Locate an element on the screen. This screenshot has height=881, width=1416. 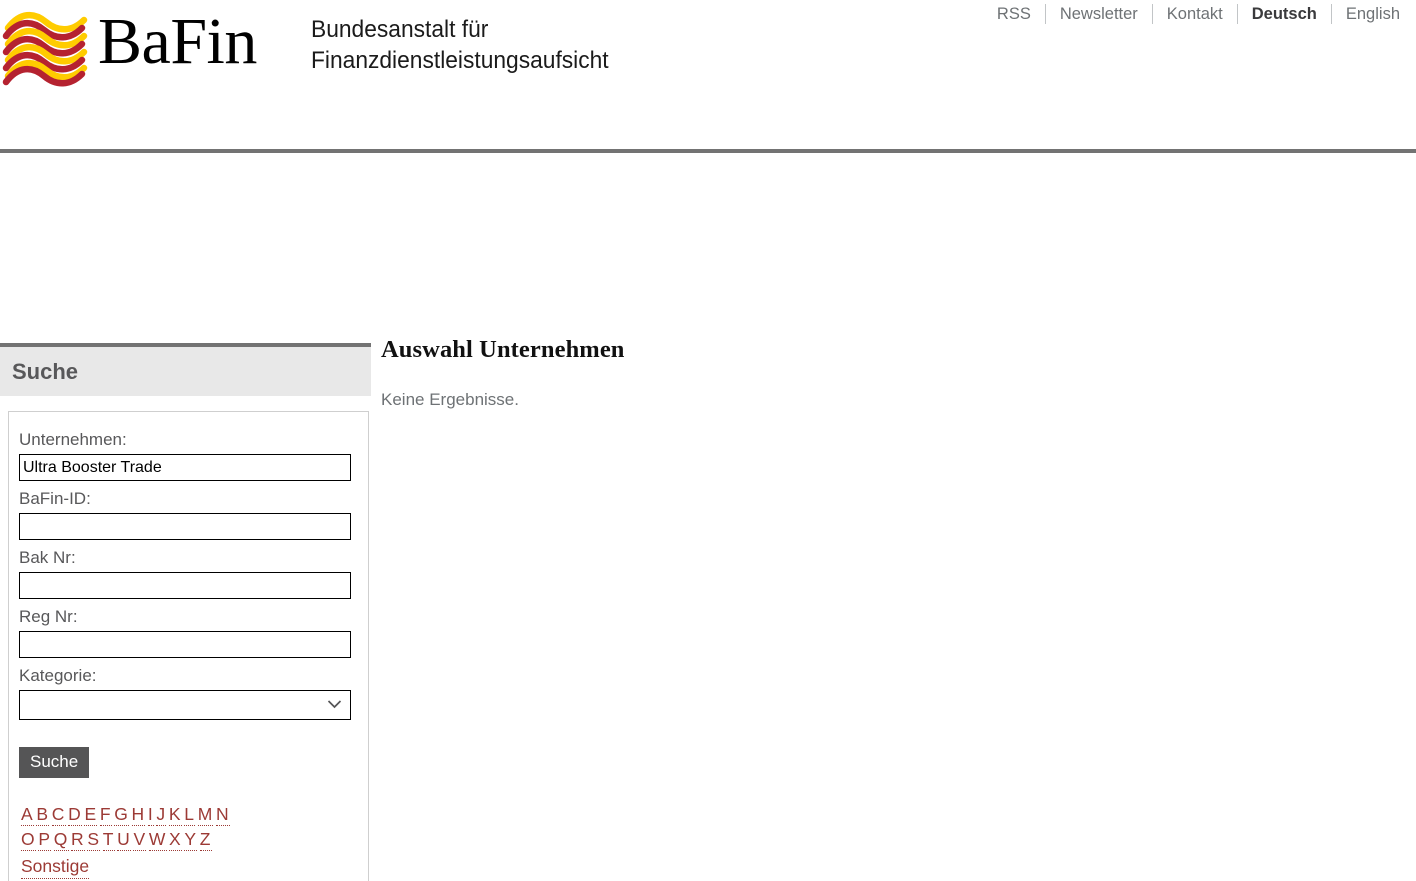
alpha-link-b: B is located at coordinates (43, 815).